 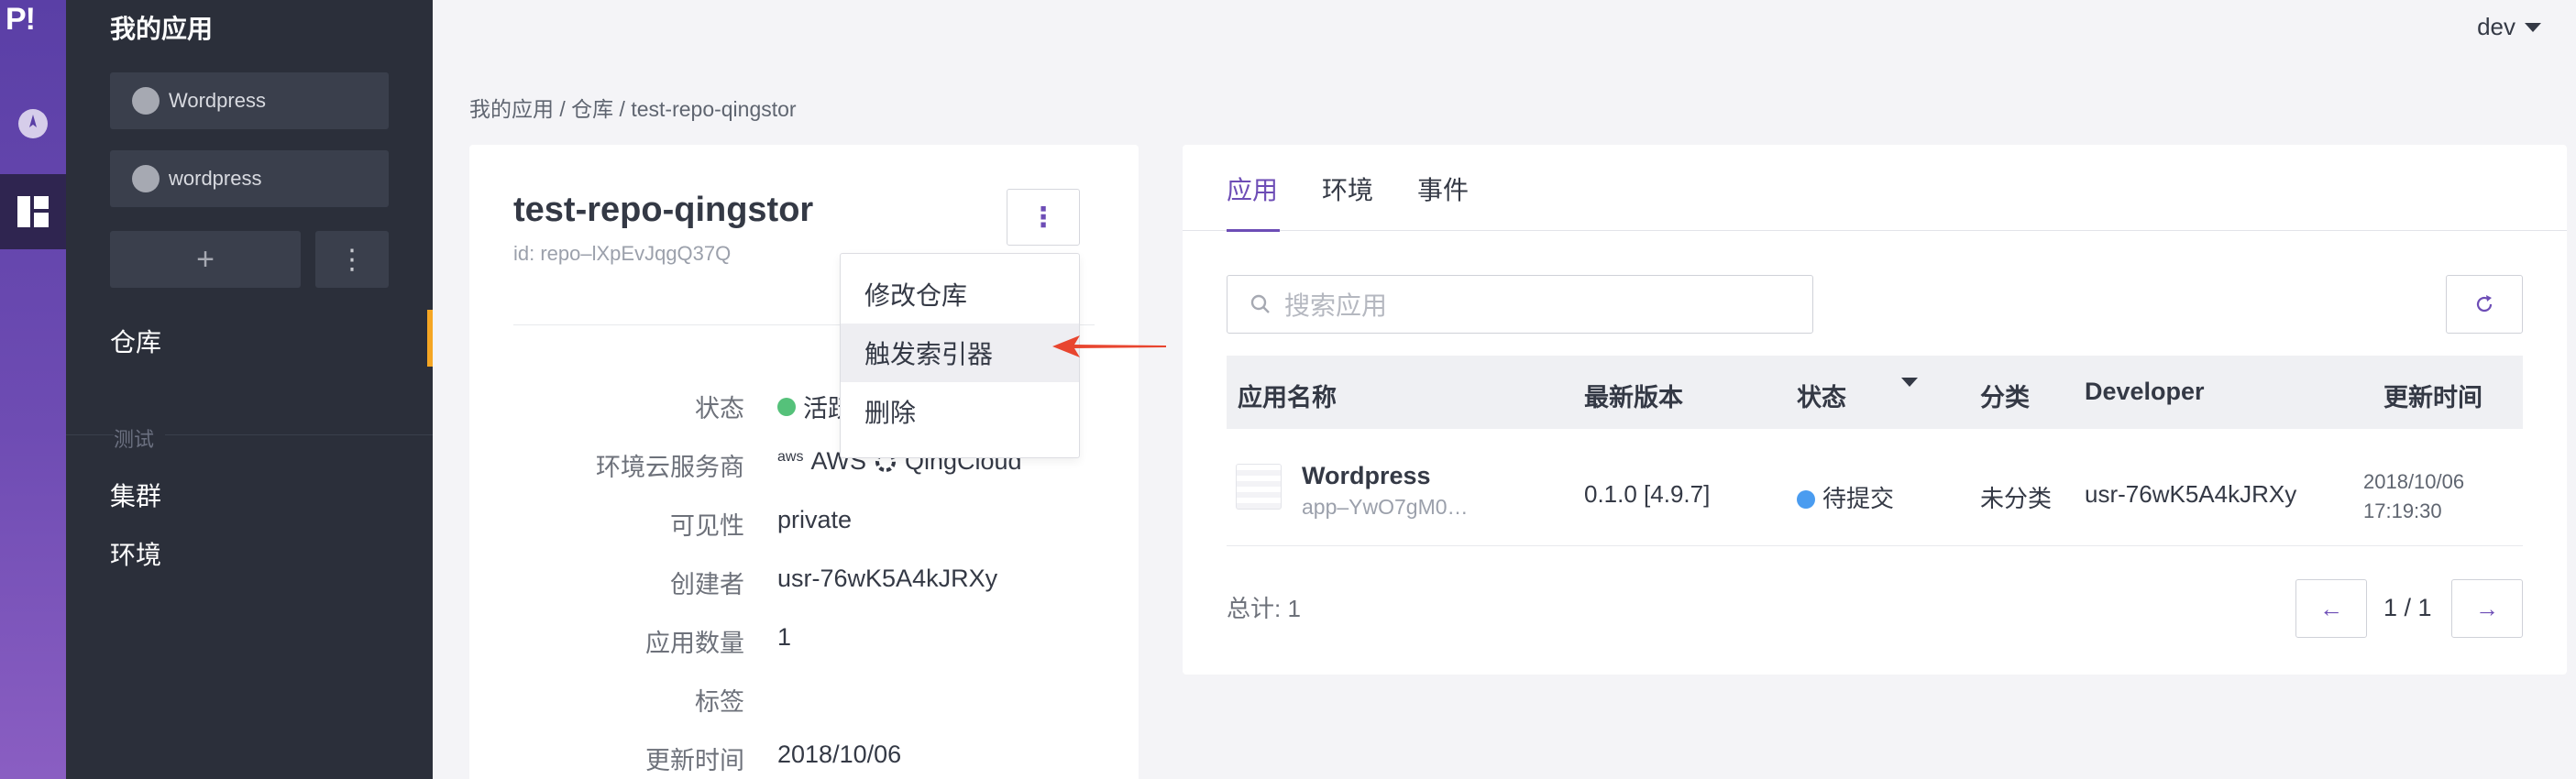 I want to click on table-header: 应用名称 最新版本 状态 分类 Developer 更新时间, so click(x=1875, y=392).